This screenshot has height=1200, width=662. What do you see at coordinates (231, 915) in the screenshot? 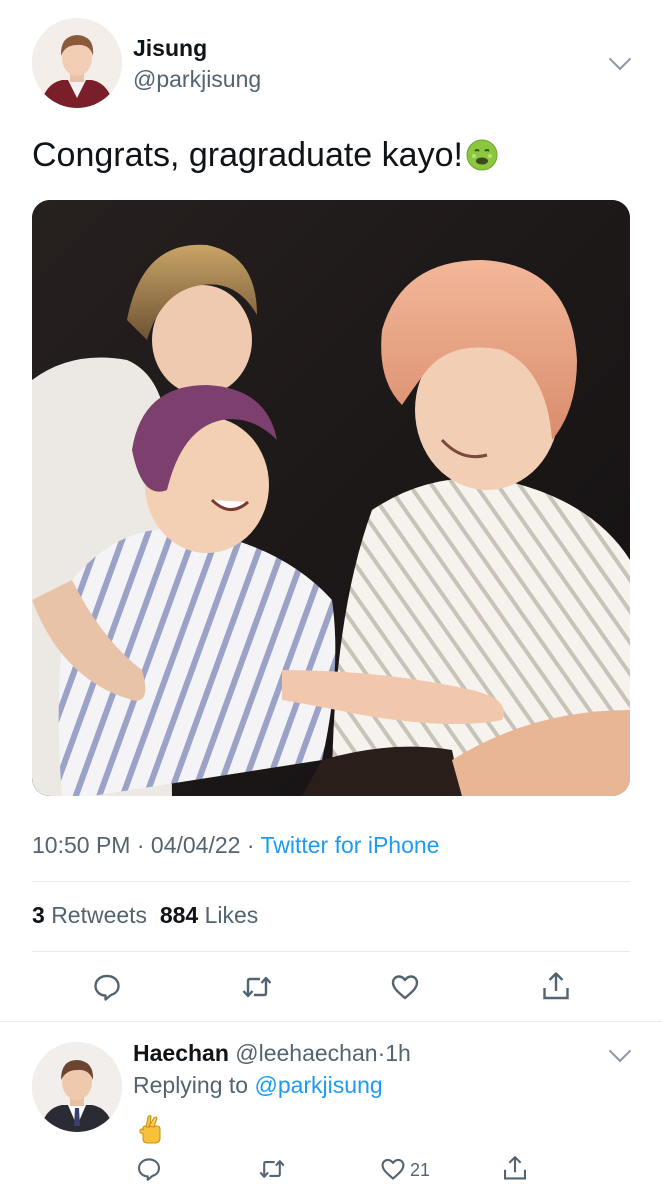
I see `likes-label: Likes` at bounding box center [231, 915].